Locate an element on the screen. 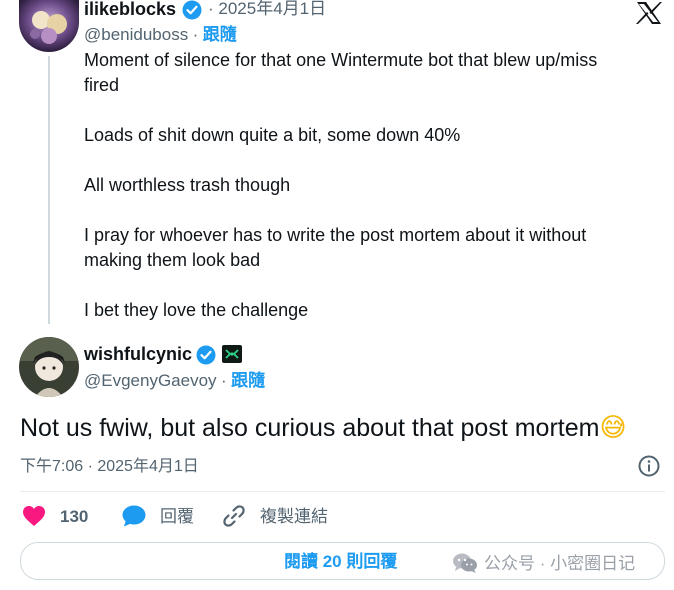 Image resolution: width=674 pixels, height=590 pixels. info-icon is located at coordinates (649, 466).